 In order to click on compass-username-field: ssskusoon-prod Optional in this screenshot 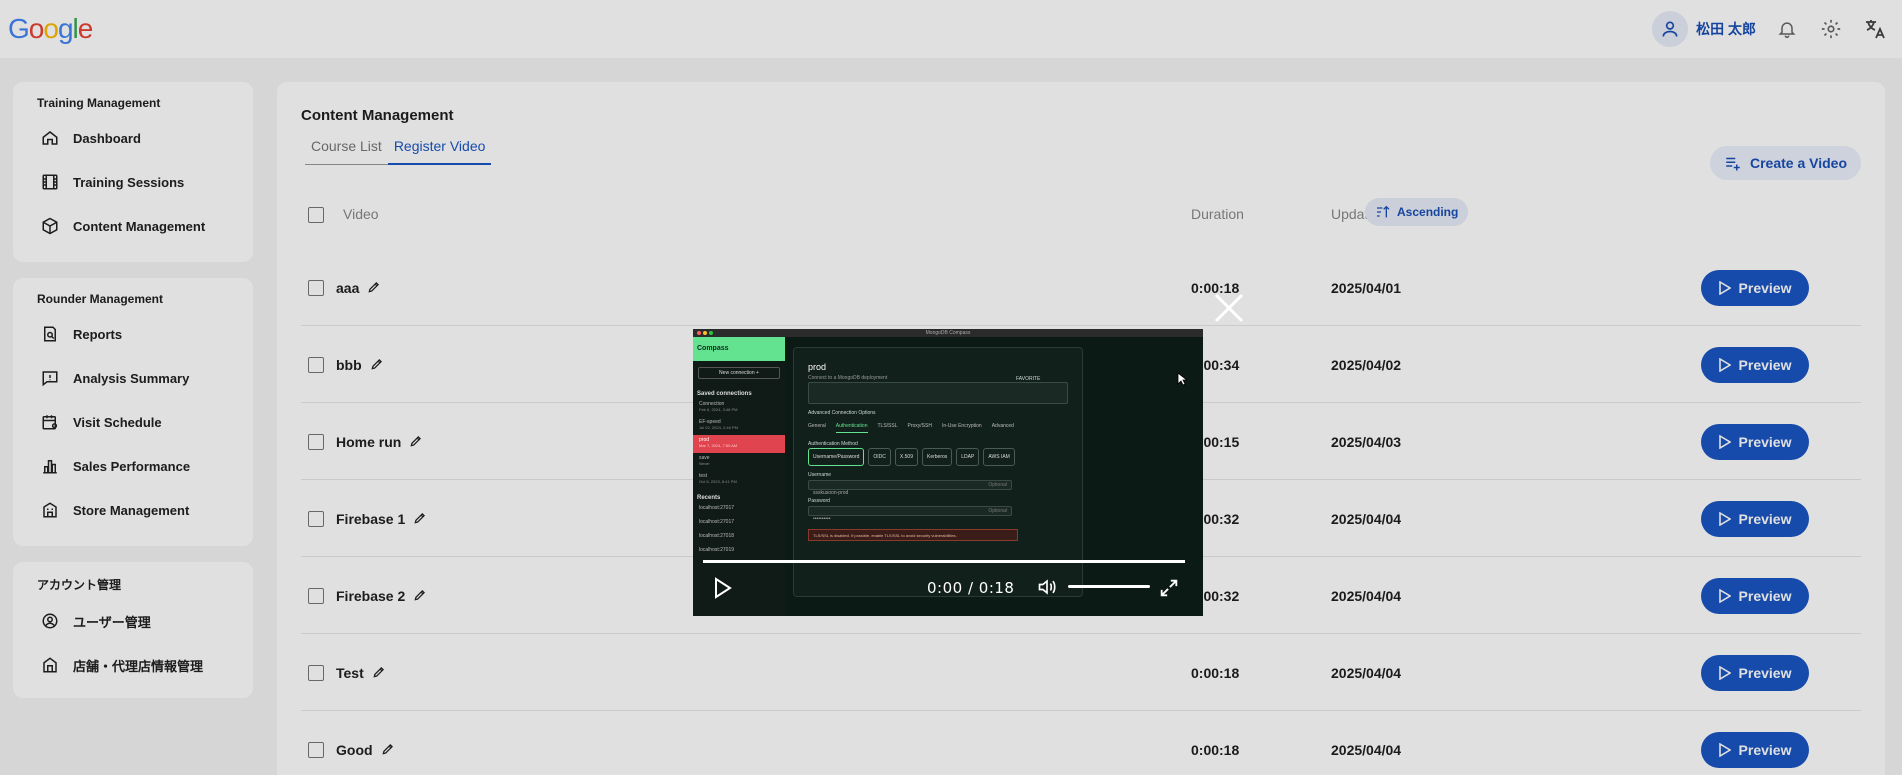, I will do `click(910, 488)`.